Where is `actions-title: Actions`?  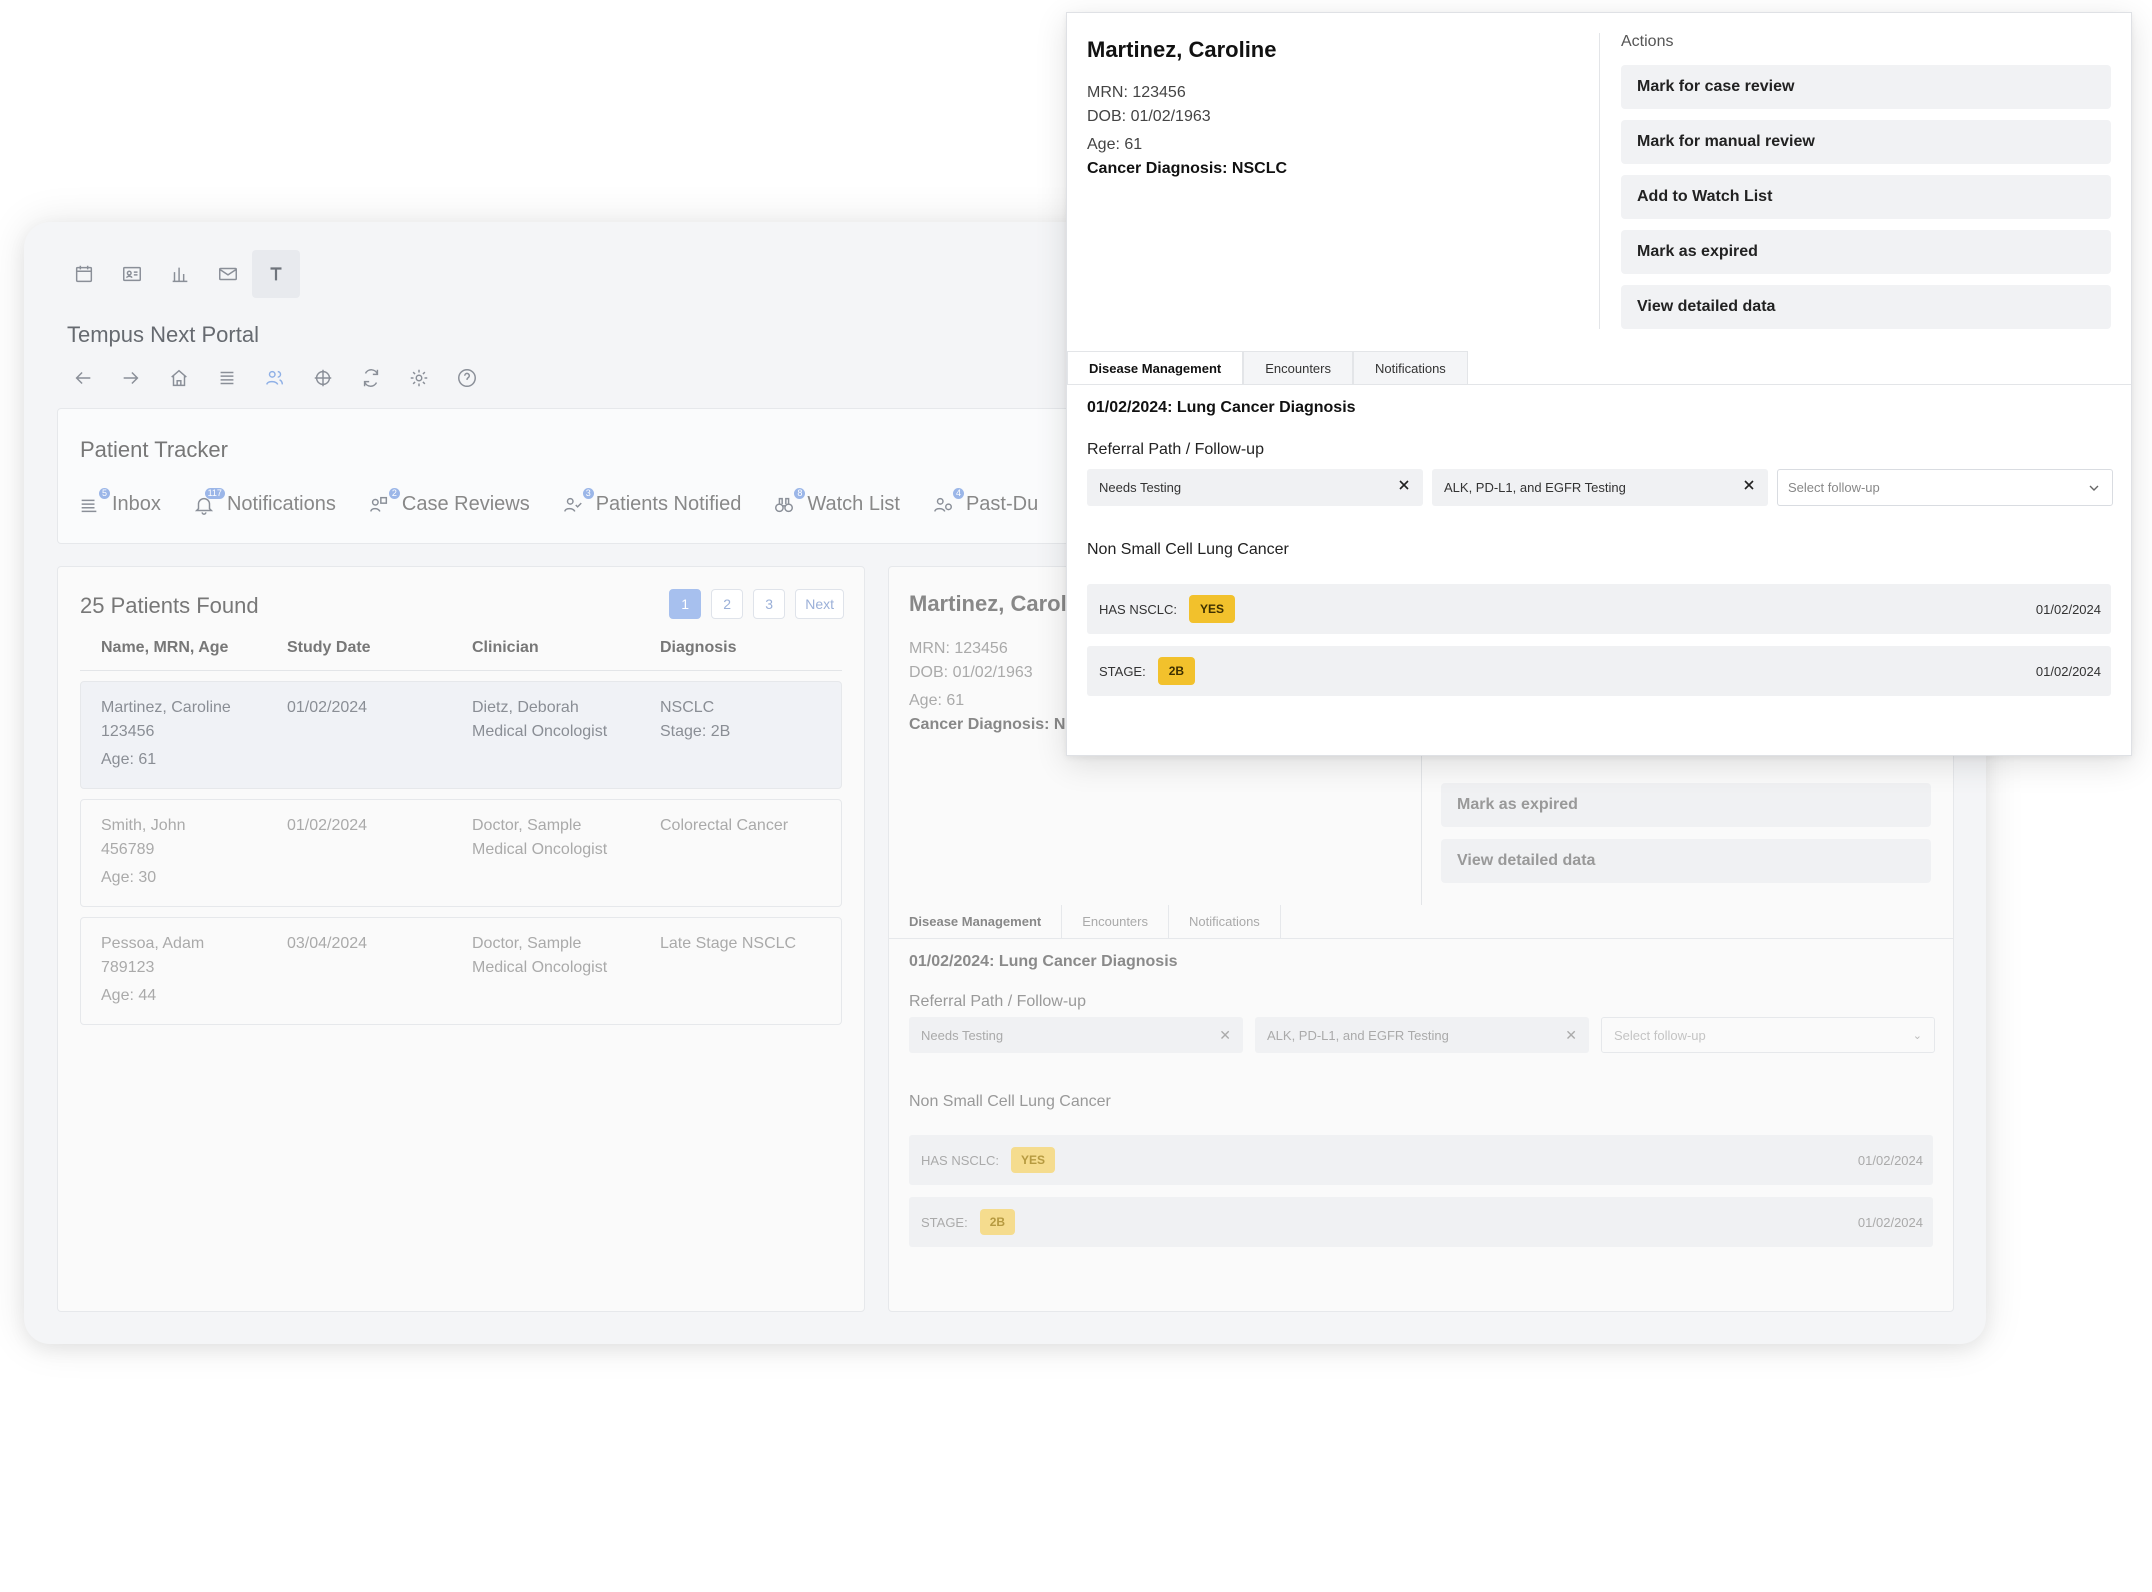
actions-title: Actions is located at coordinates (1647, 41).